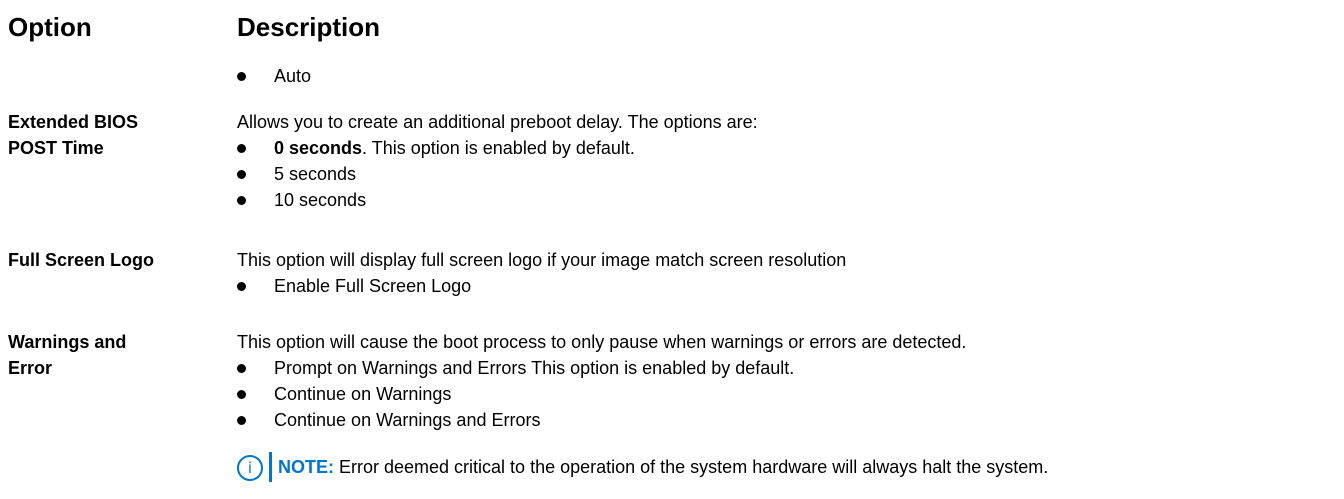 The height and width of the screenshot is (499, 1344). What do you see at coordinates (115, 355) in the screenshot?
I see `option-name: Warnings and Error` at bounding box center [115, 355].